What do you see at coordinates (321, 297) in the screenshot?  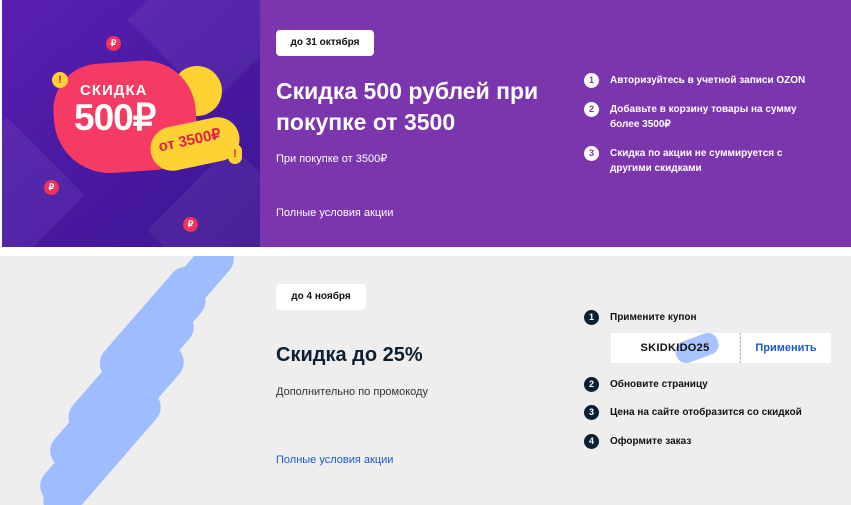 I see `deadline-badge: до 4 ноября` at bounding box center [321, 297].